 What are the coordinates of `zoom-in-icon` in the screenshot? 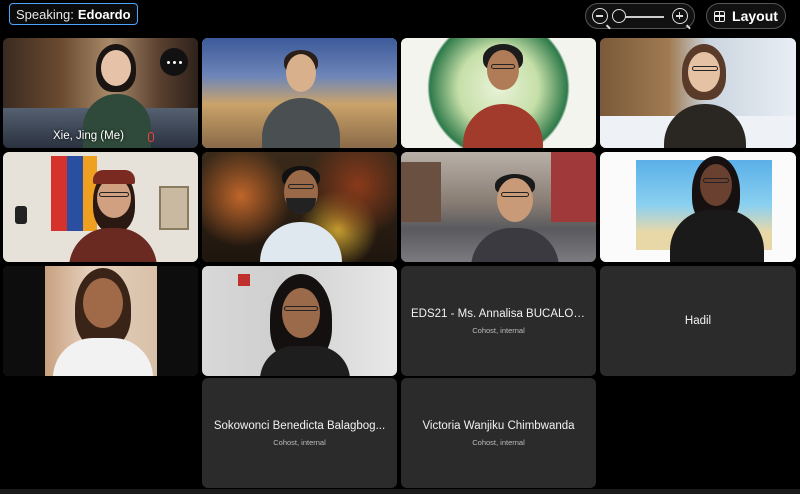 It's located at (680, 16).